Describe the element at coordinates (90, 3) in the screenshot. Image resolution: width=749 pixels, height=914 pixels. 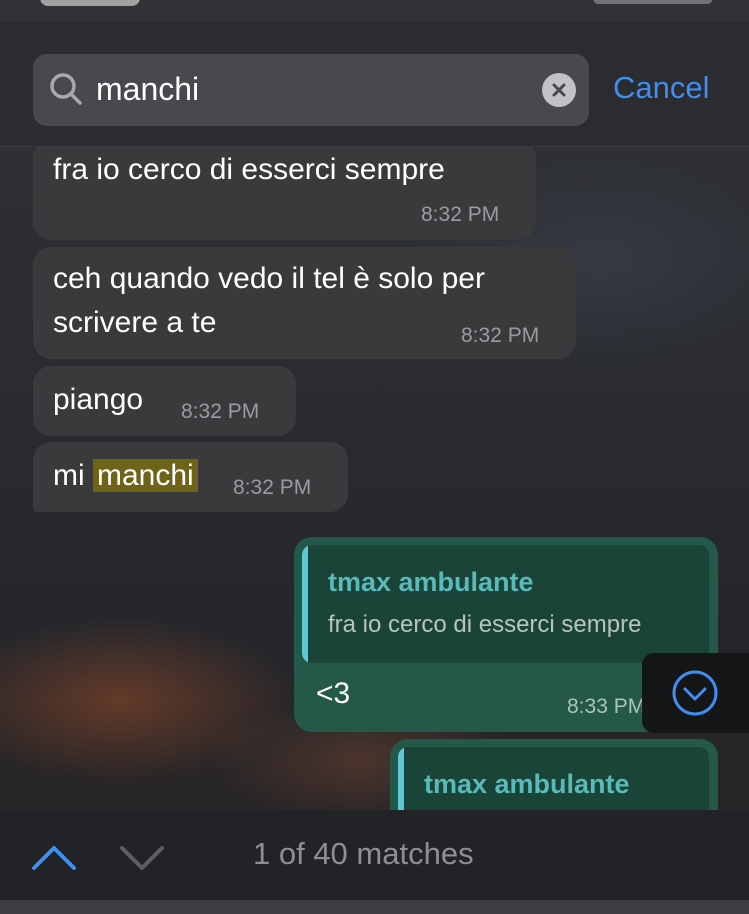
I see `status-time` at that location.